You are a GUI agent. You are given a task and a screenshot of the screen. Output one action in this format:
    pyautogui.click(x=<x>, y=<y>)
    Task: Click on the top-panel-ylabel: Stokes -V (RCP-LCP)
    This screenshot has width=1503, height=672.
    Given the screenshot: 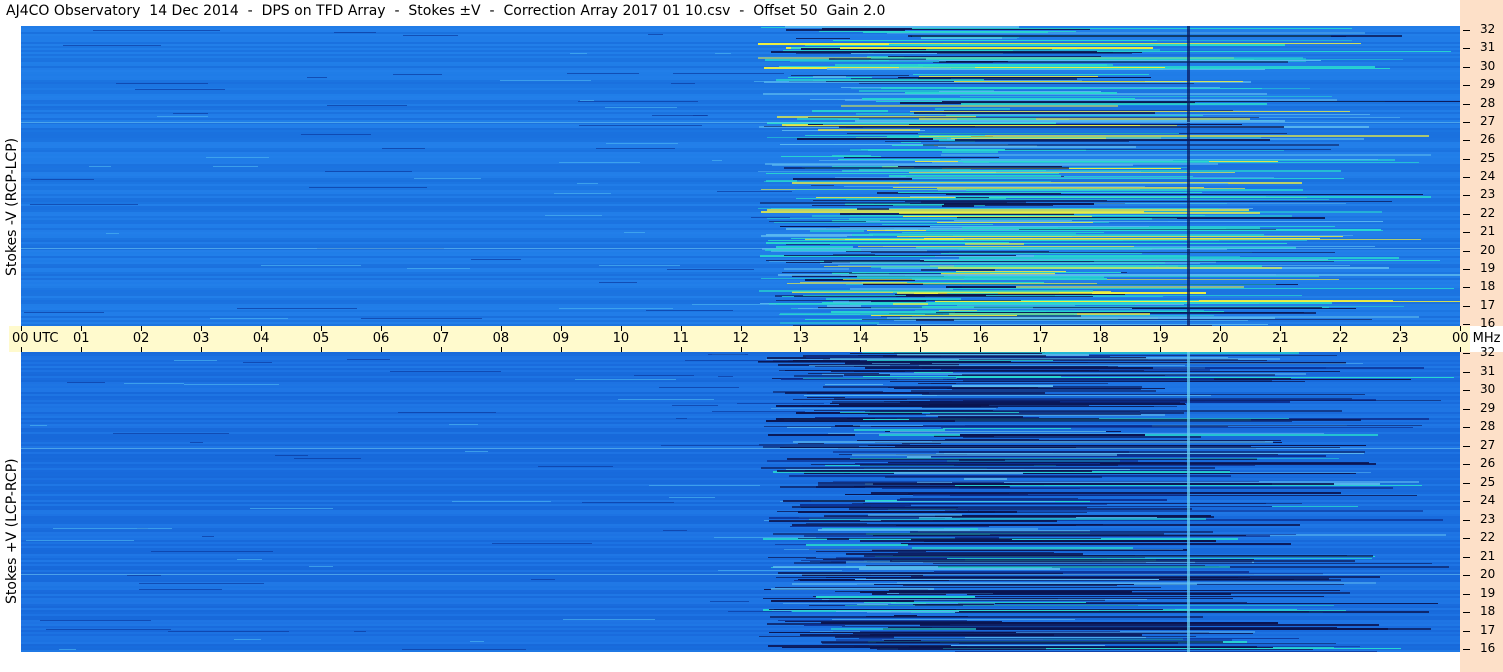 What is the action you would take?
    pyautogui.click(x=12, y=206)
    